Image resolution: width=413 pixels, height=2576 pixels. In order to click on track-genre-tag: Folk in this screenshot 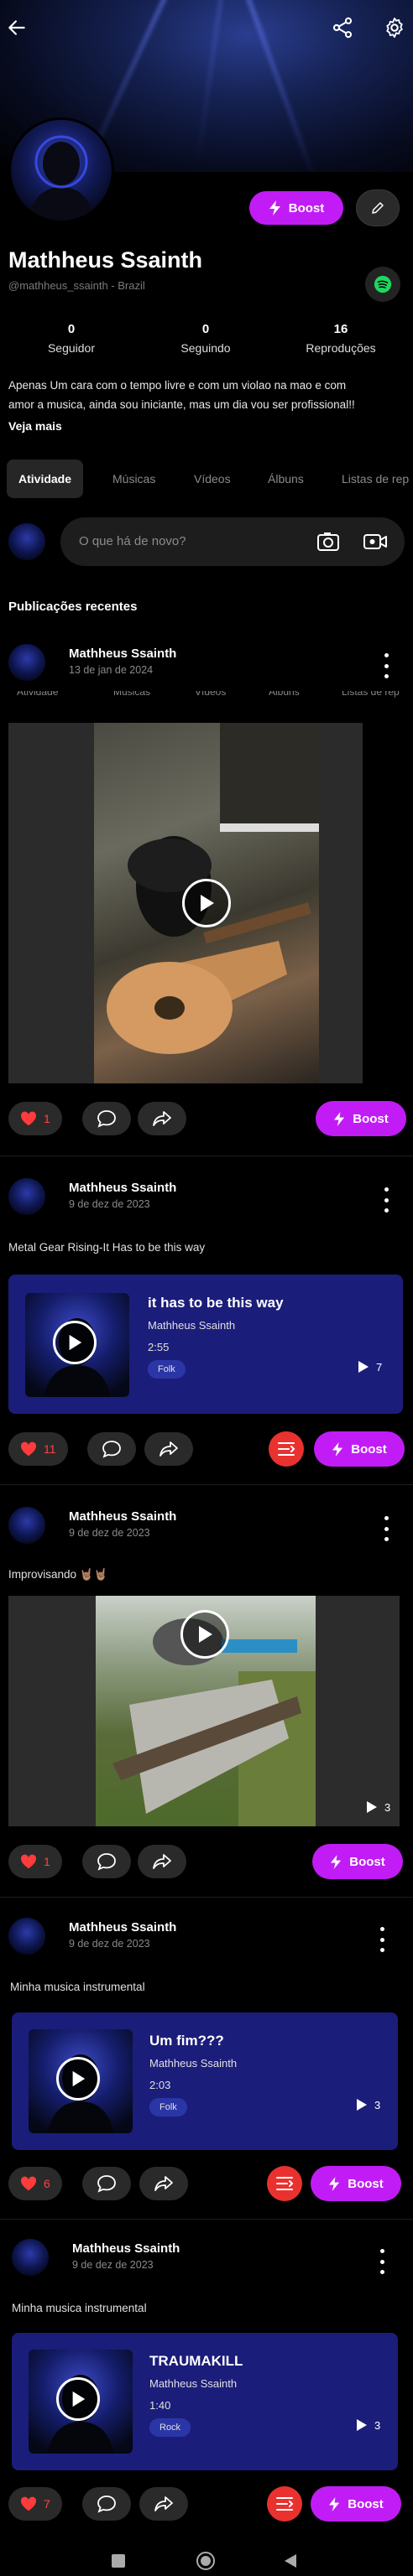, I will do `click(168, 2107)`.